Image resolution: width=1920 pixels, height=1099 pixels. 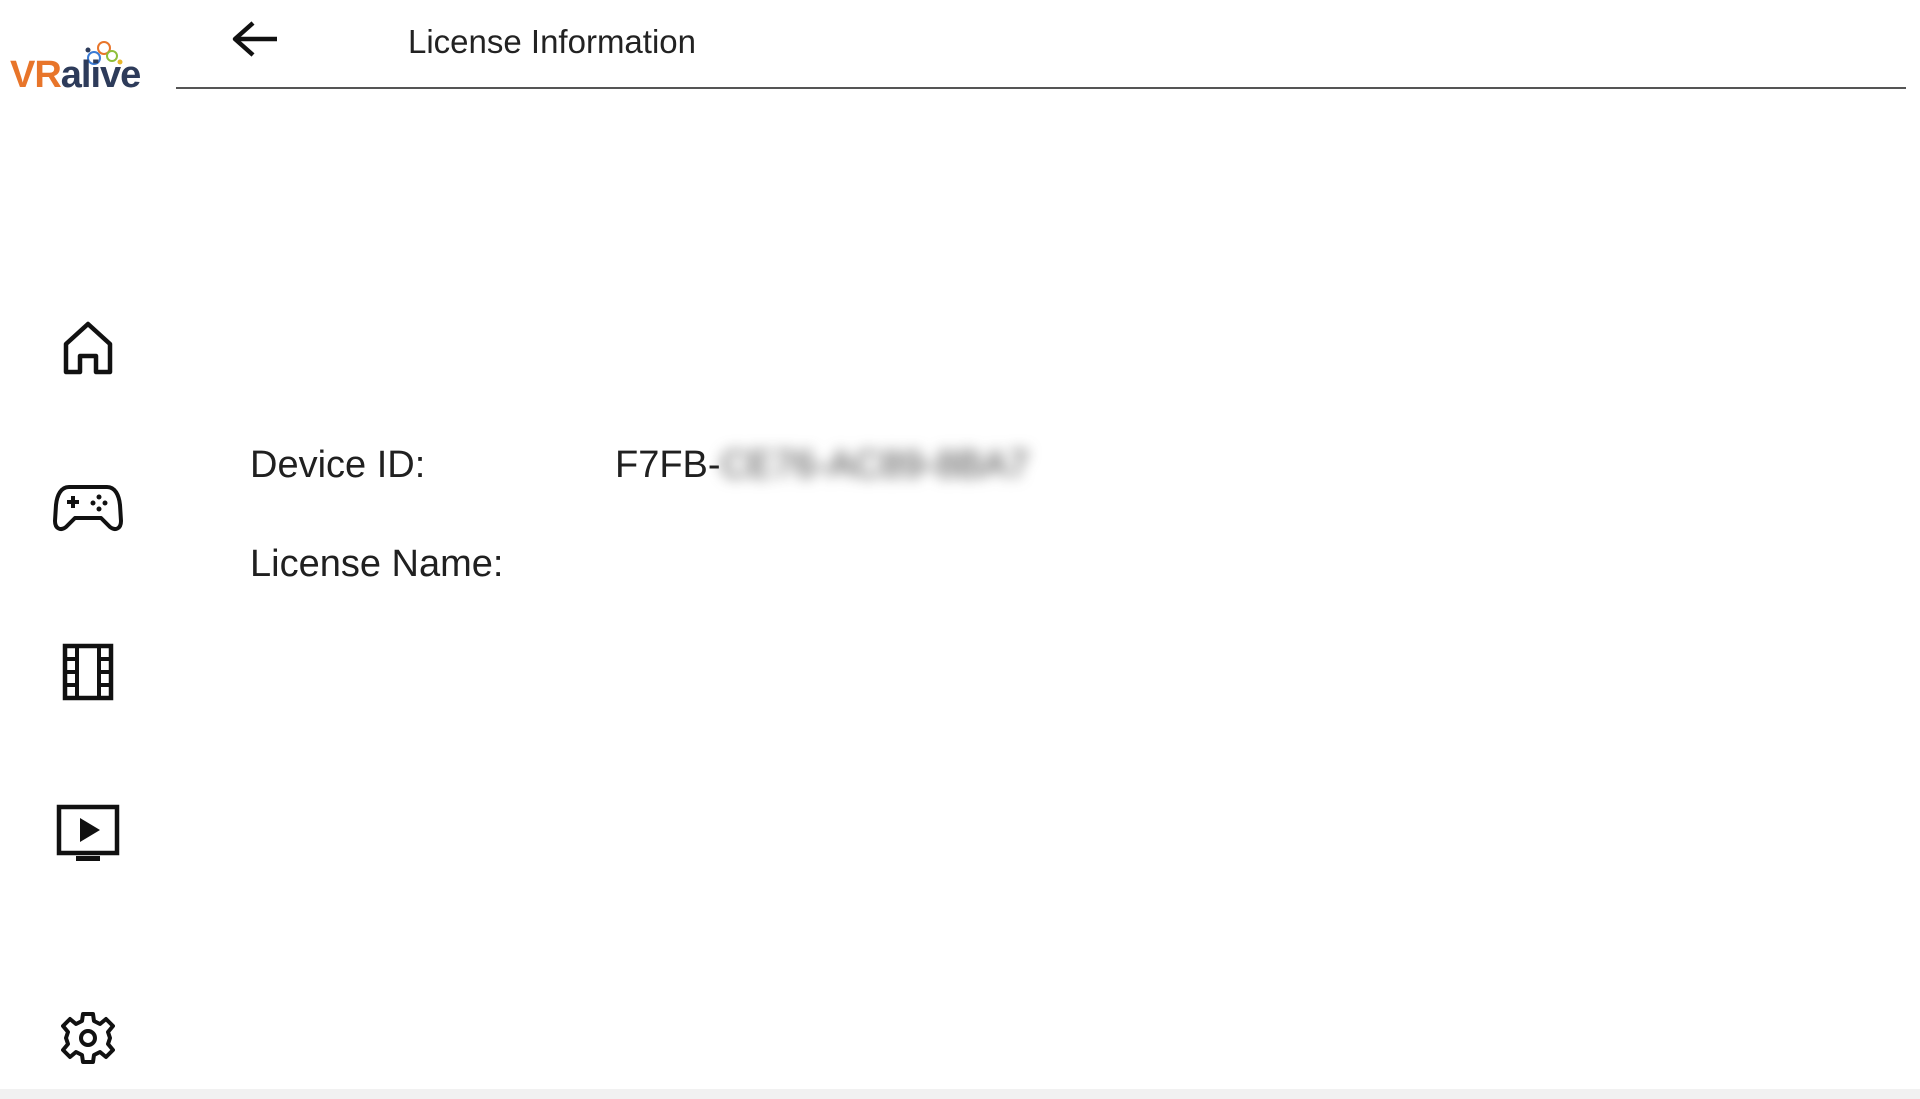 What do you see at coordinates (668, 465) in the screenshot?
I see `device-id-visible-text: F7FB-` at bounding box center [668, 465].